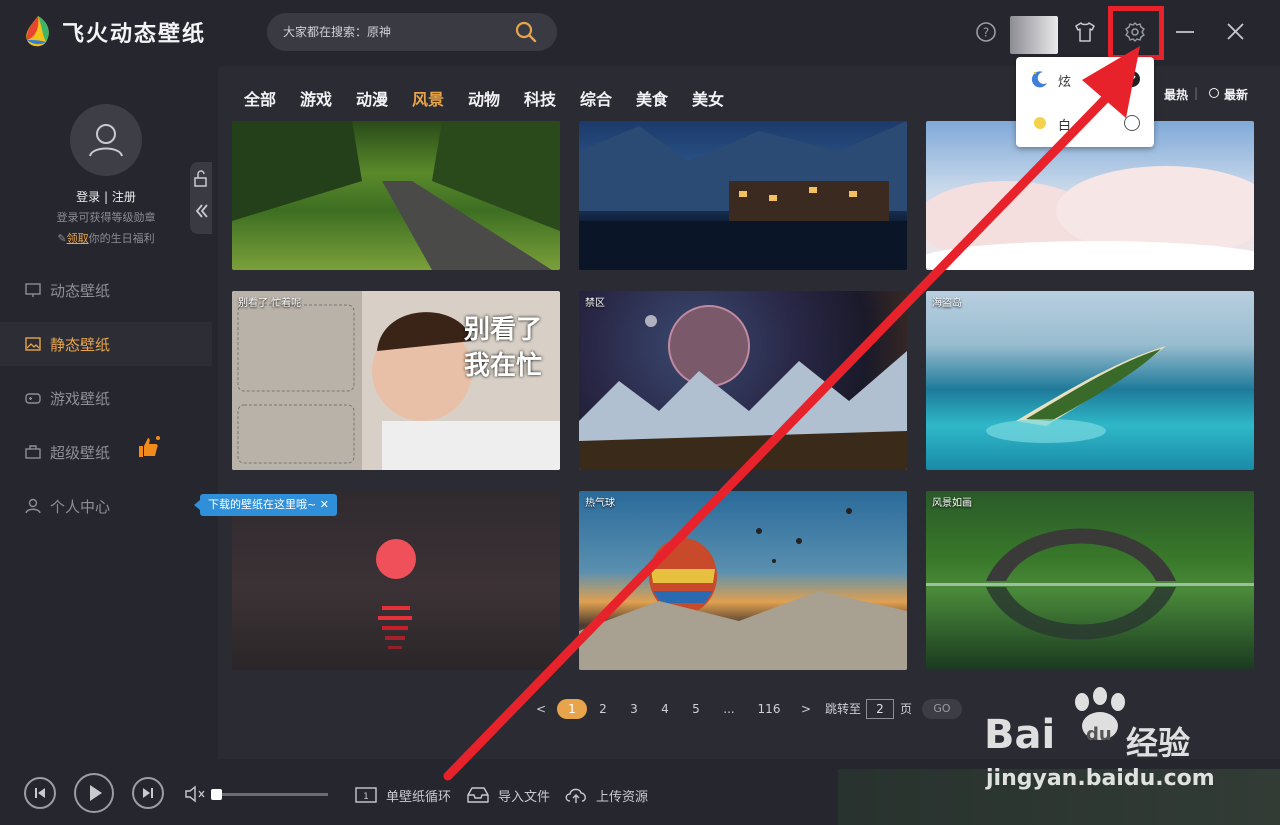 The image size is (1280, 825). I want to click on balloon-scene, so click(743, 589).